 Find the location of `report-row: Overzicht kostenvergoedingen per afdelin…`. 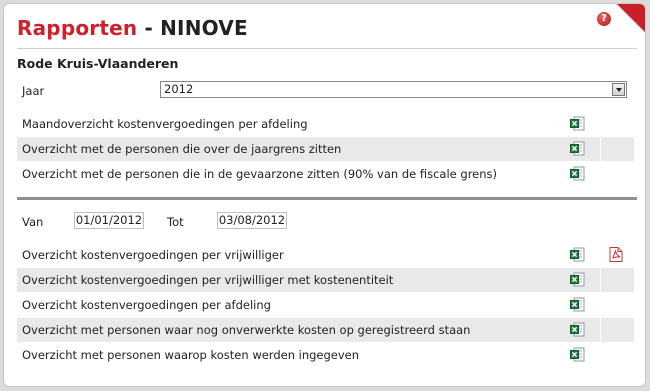

report-row: Overzicht kostenvergoedingen per afdelin… is located at coordinates (325, 305).